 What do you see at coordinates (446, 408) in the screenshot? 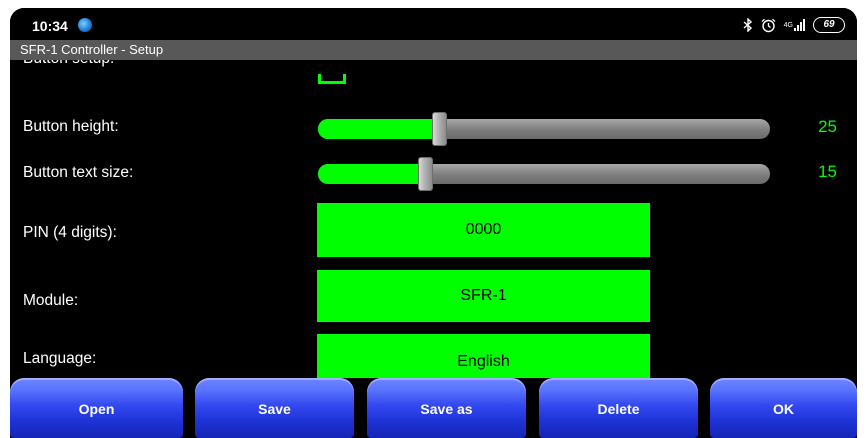
I see `save-as-button: Save as` at bounding box center [446, 408].